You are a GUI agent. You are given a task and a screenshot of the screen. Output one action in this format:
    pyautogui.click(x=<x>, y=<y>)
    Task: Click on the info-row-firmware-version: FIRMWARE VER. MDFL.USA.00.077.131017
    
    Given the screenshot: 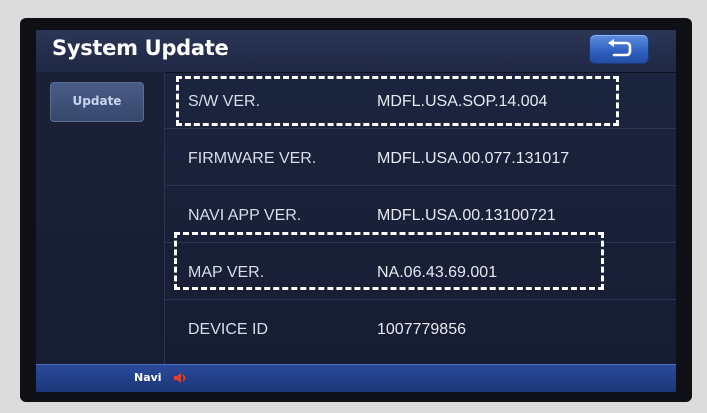 What is the action you would take?
    pyautogui.click(x=420, y=157)
    